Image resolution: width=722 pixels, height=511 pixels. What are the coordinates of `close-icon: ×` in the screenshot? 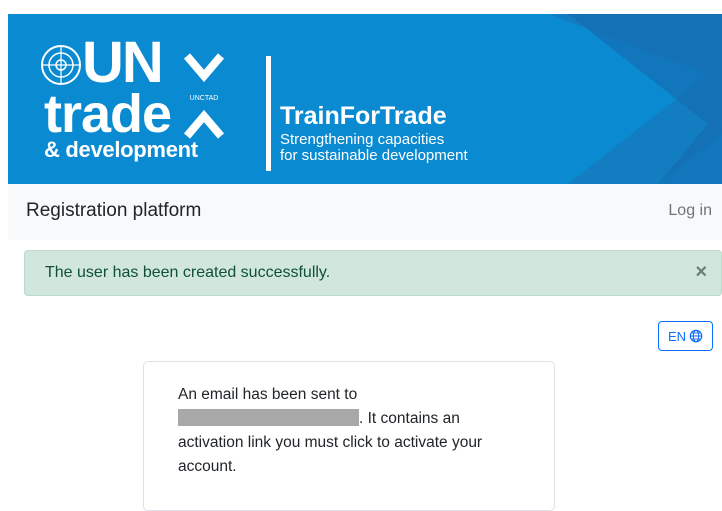 It's located at (701, 272).